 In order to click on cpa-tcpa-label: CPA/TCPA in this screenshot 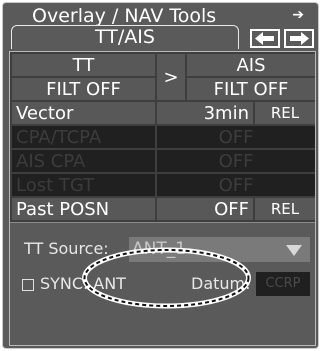, I will do `click(83, 137)`.